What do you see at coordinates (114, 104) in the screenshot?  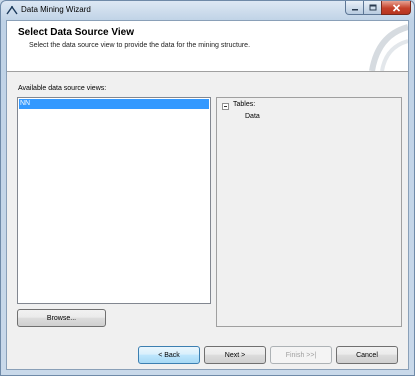 I see `list-item-nn: NN` at bounding box center [114, 104].